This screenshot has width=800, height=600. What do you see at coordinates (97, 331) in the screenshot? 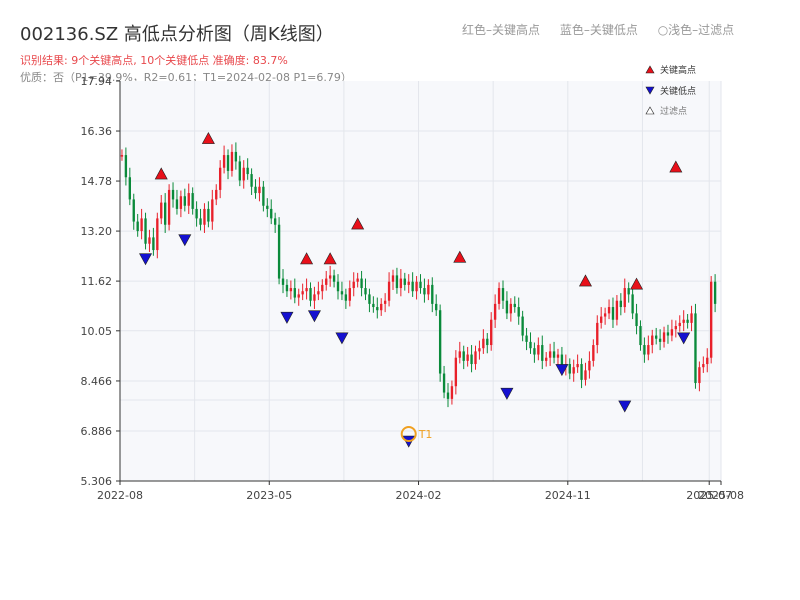
I see `y-tick-label: 10.05` at bounding box center [97, 331].